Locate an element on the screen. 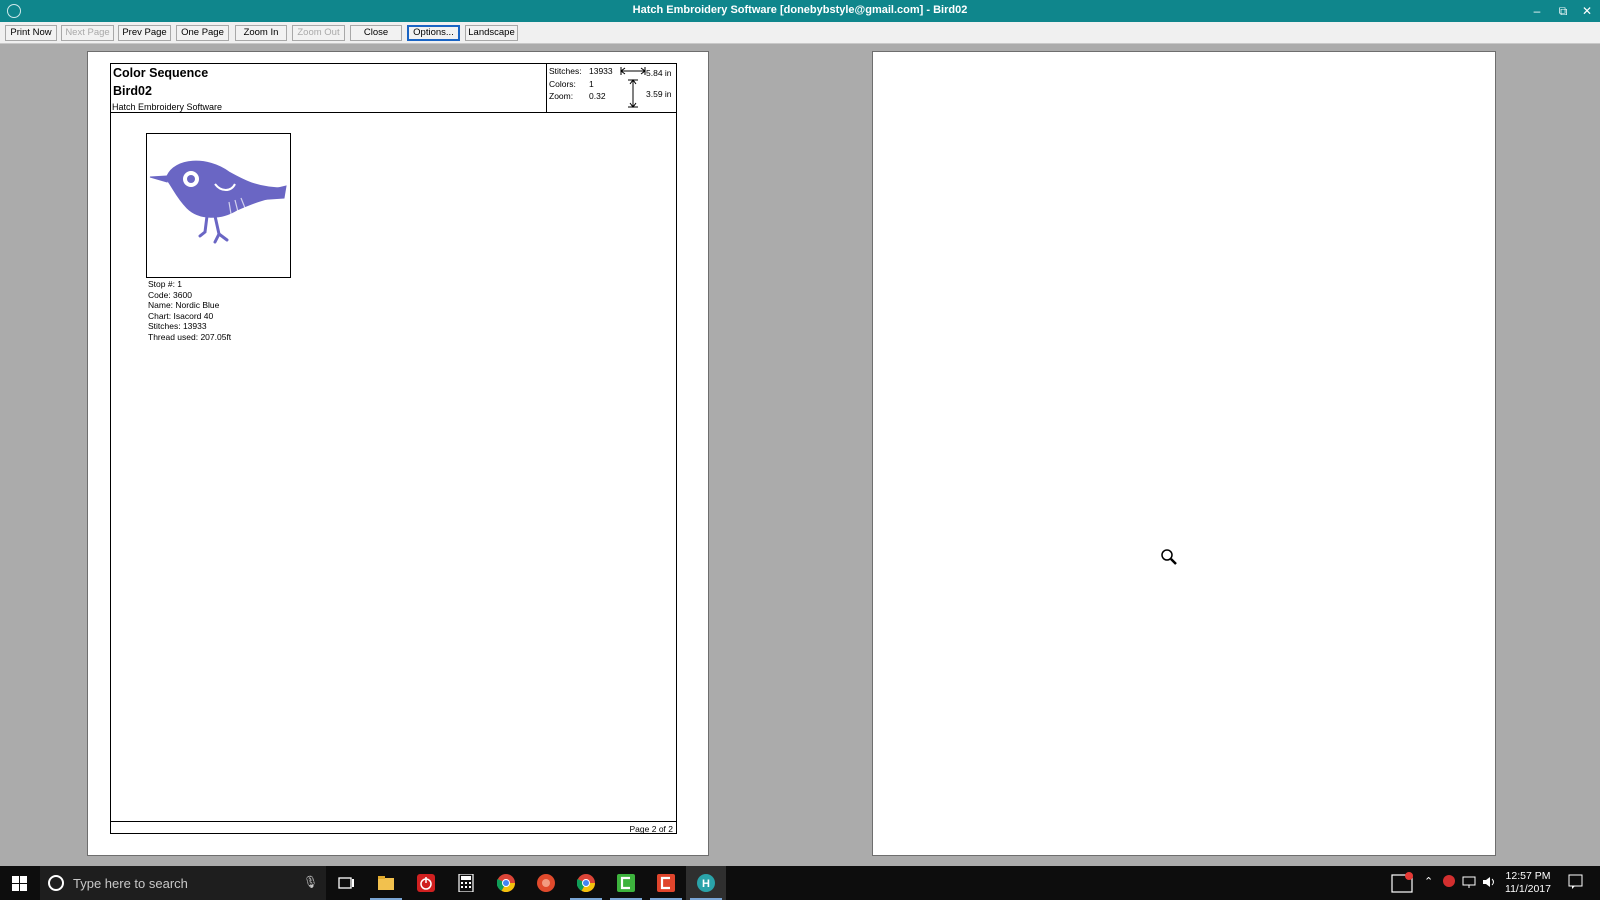 This screenshot has width=1600, height=900. next-page-button: Next Page is located at coordinates (87, 33).